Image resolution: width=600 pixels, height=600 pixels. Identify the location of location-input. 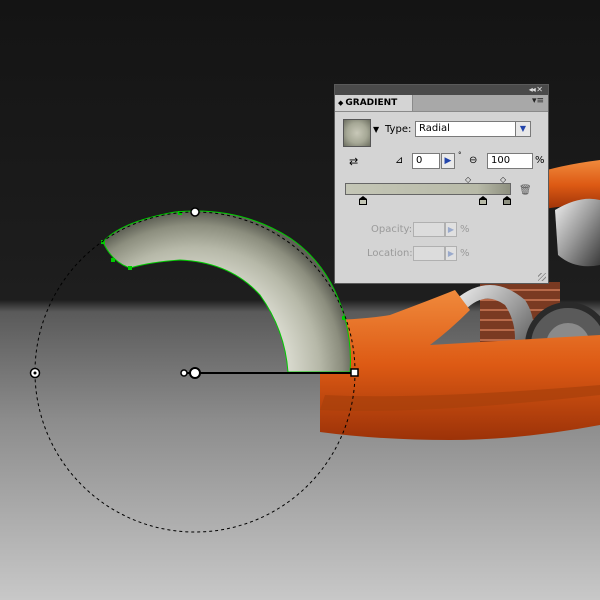
(429, 253).